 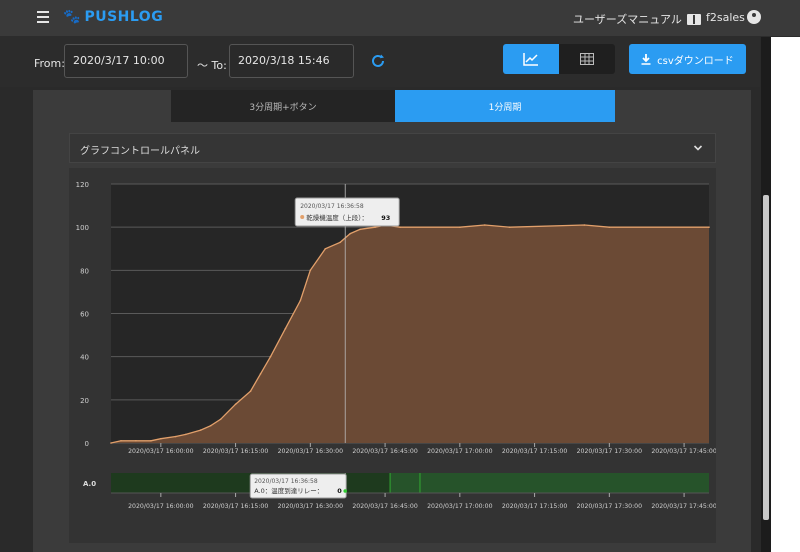 I want to click on x-tick-label: 2020/03/17 16:45:00, so click(x=384, y=451).